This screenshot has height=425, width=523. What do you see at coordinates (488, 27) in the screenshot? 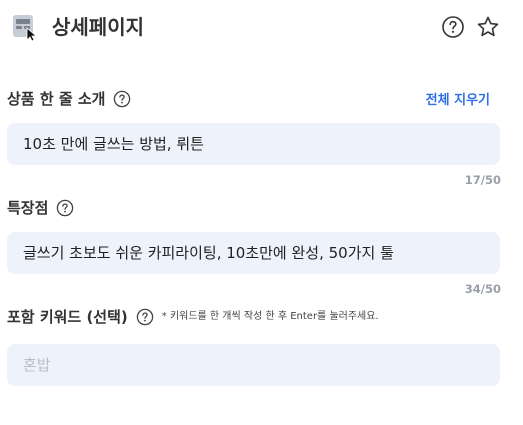
I see `star-outline-icon` at bounding box center [488, 27].